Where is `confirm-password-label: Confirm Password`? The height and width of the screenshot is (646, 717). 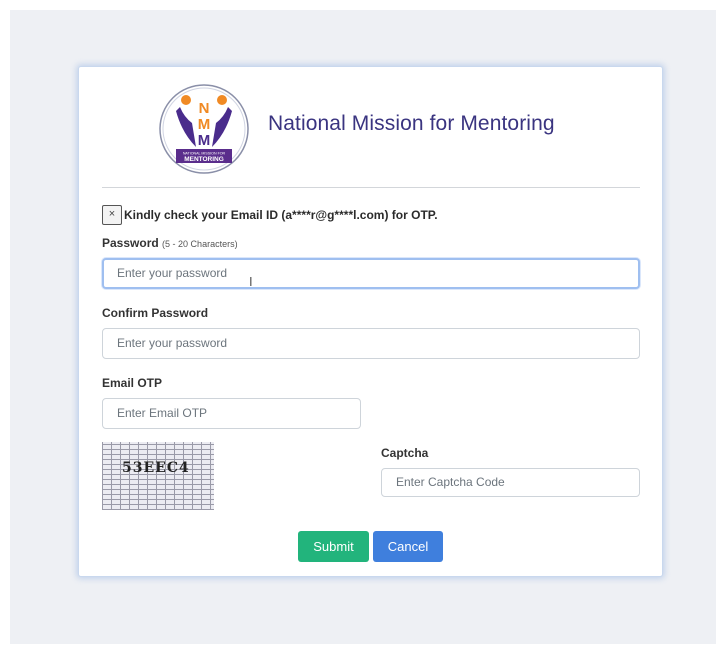
confirm-password-label: Confirm Password is located at coordinates (155, 313).